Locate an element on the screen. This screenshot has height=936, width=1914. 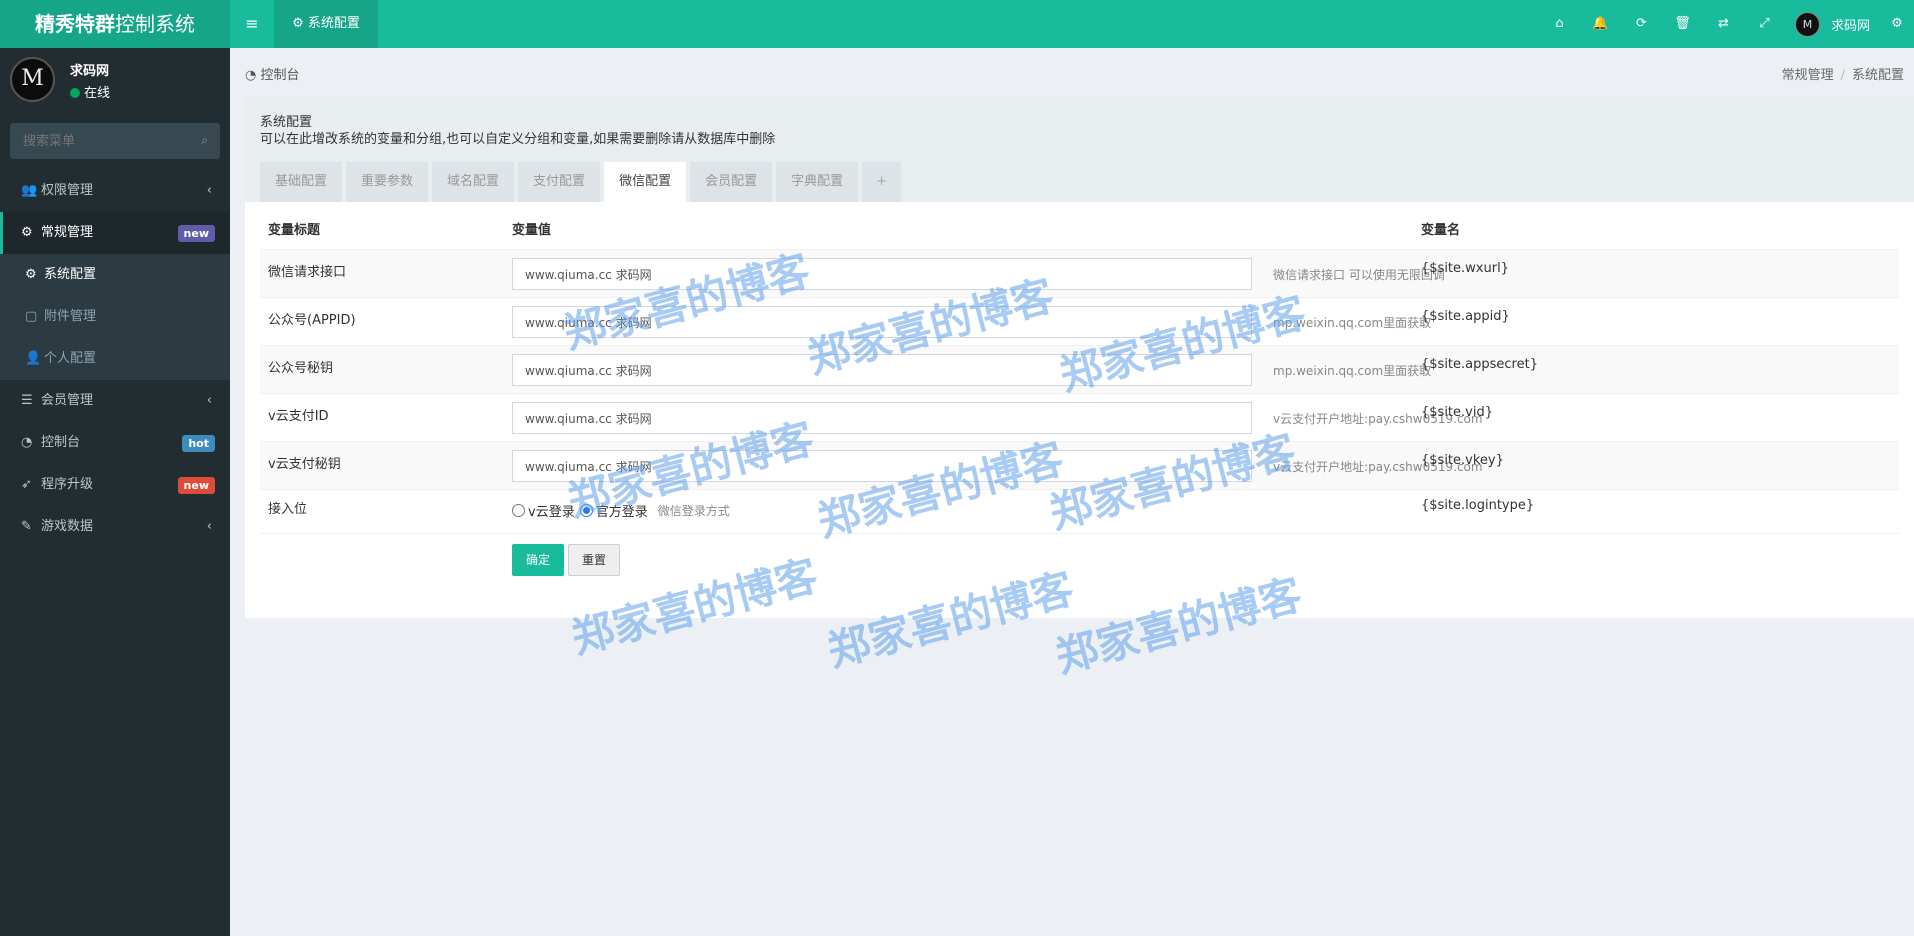
login-type-radios: v云登录 官方登录 微信登录方式 is located at coordinates (621, 510).